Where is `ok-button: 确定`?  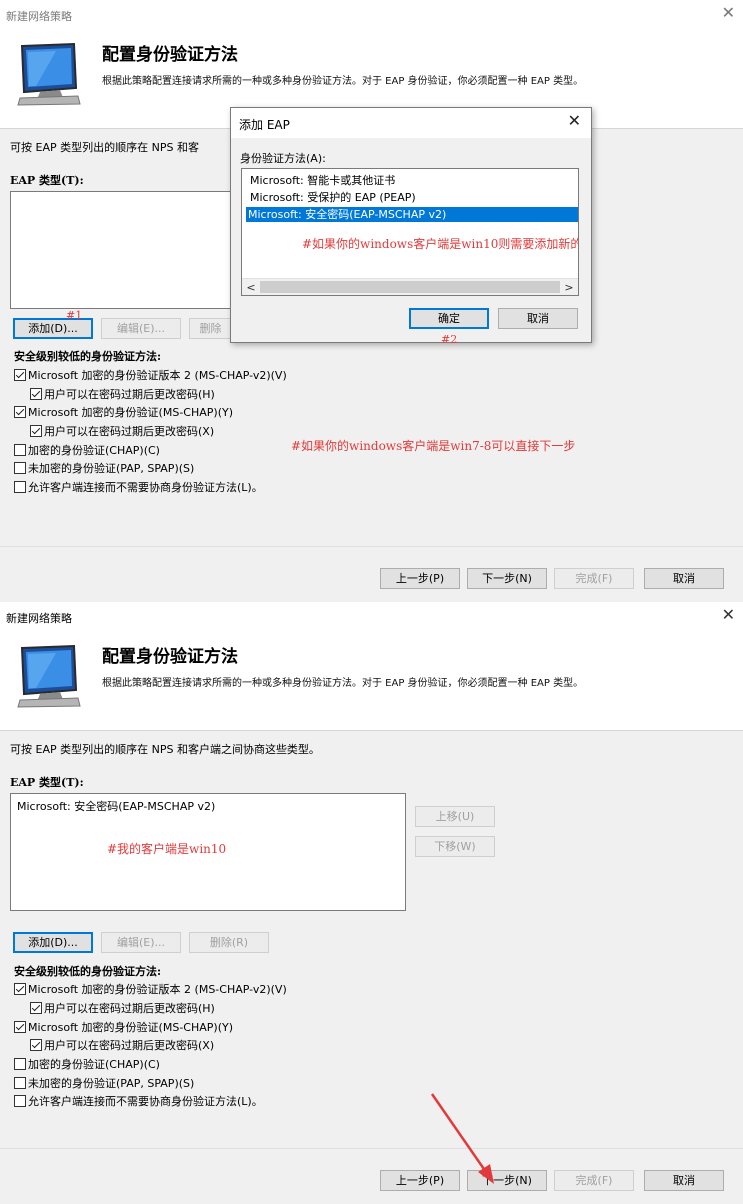
ok-button: 确定 is located at coordinates (449, 318).